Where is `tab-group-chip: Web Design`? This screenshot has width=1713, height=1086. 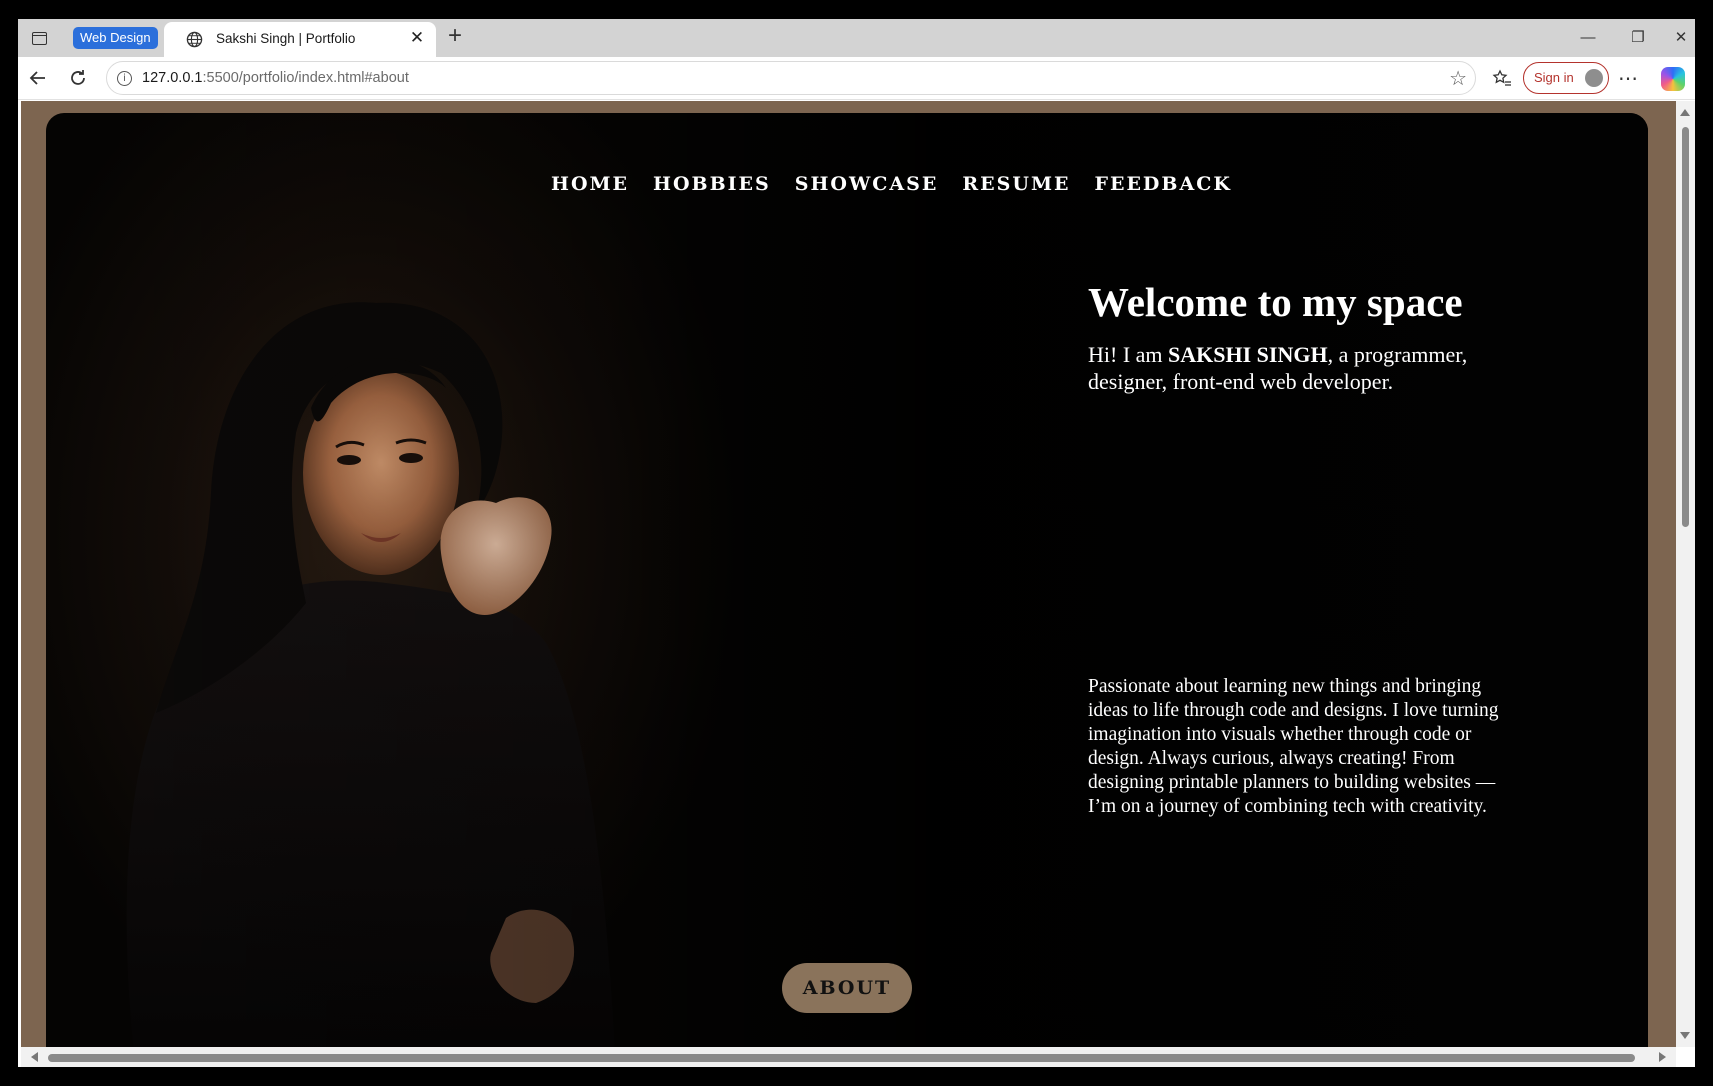 tab-group-chip: Web Design is located at coordinates (115, 38).